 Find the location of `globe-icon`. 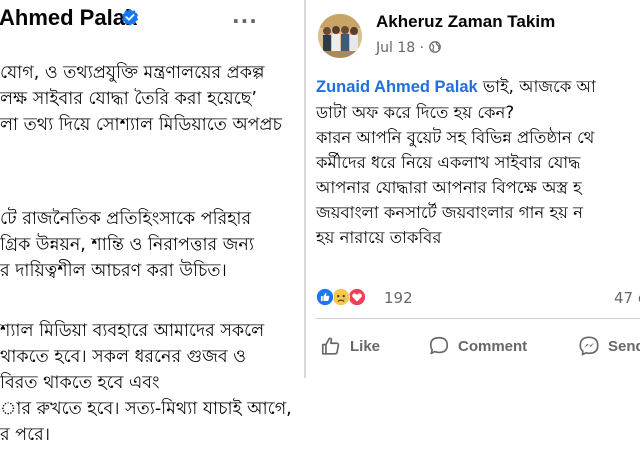

globe-icon is located at coordinates (434, 47).